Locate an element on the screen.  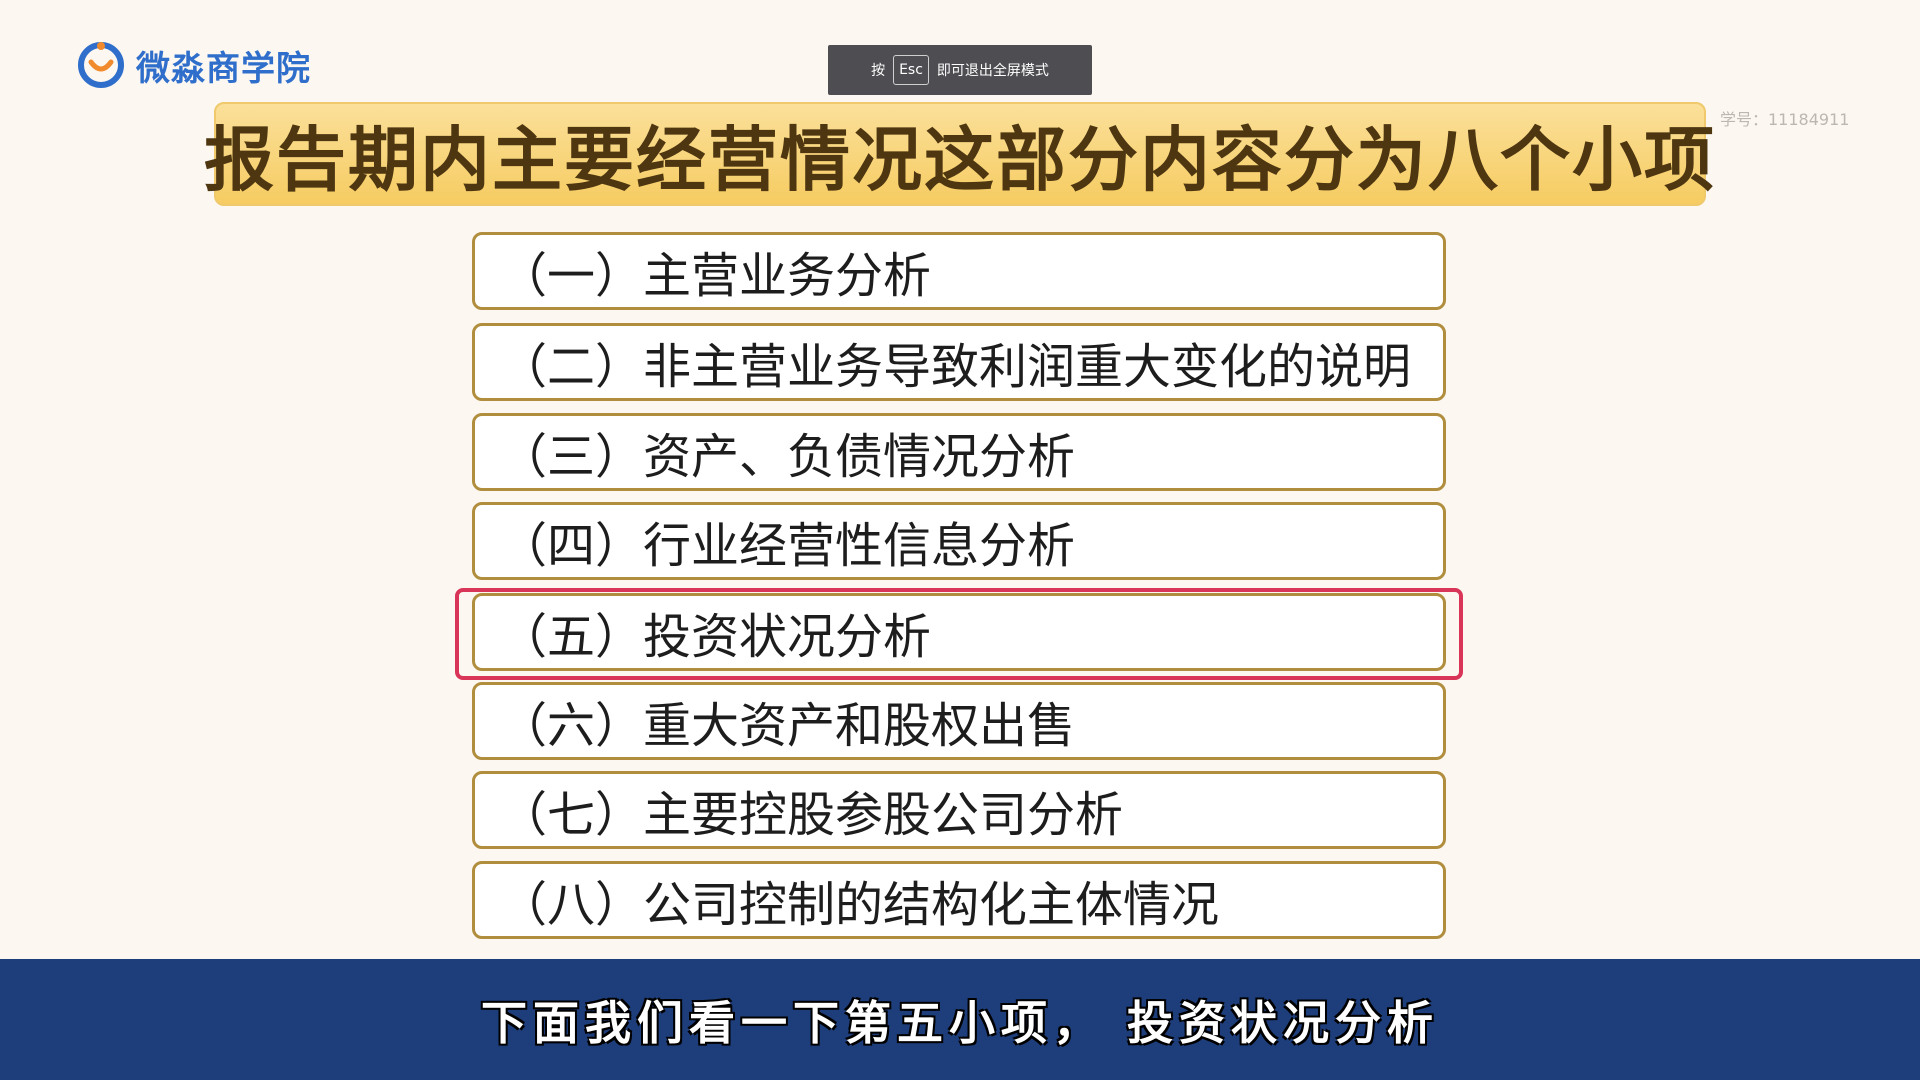
logo-text: 微淼商学院 is located at coordinates (223, 68).